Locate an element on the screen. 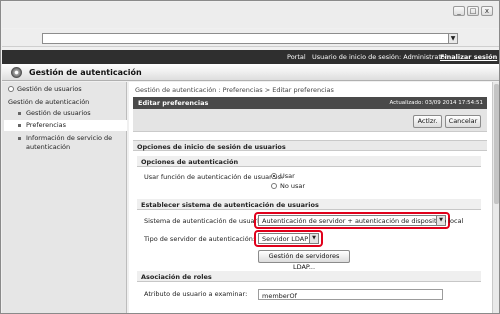 The image size is (500, 314). sidebar-section-authentication: Gestión de autenticación is located at coordinates (48, 102).